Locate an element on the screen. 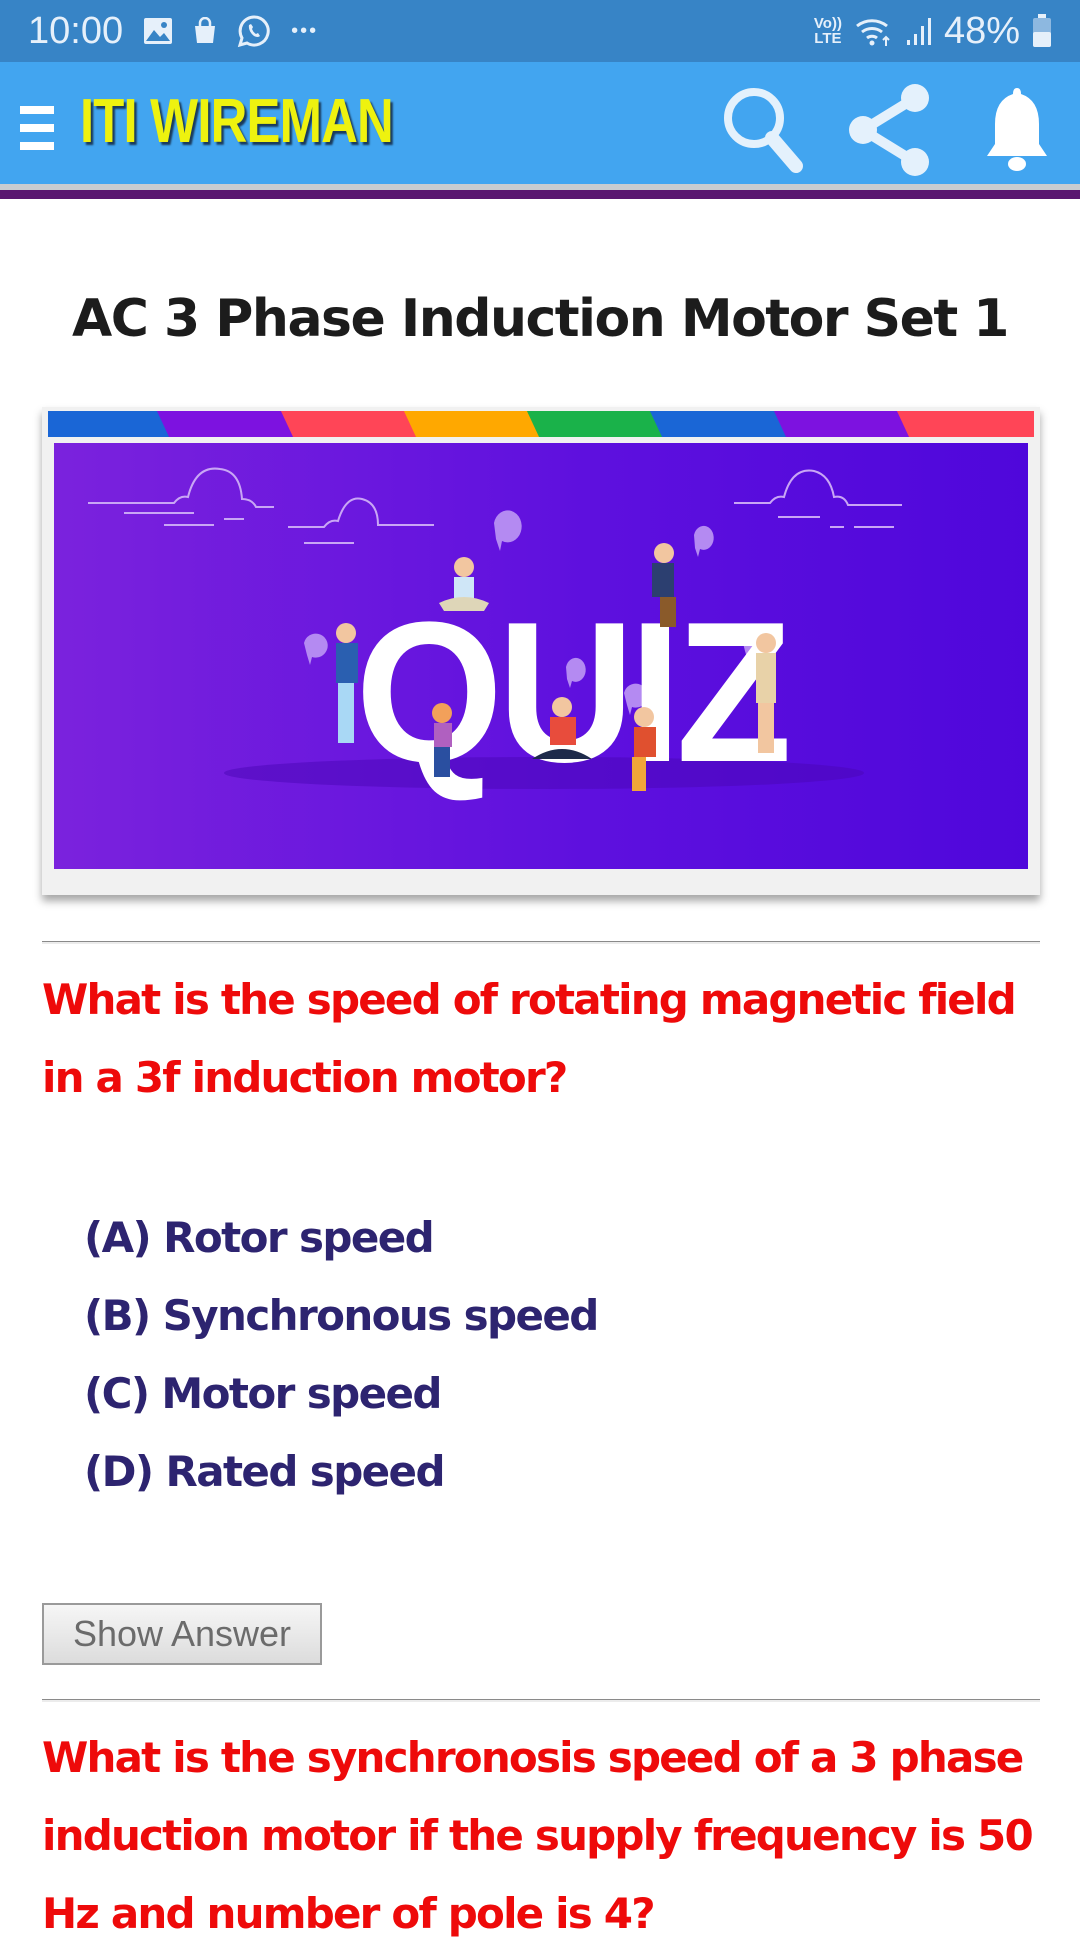 This screenshot has height=1953, width=1080. app-bar: ITI WIREMAN is located at coordinates (540, 126).